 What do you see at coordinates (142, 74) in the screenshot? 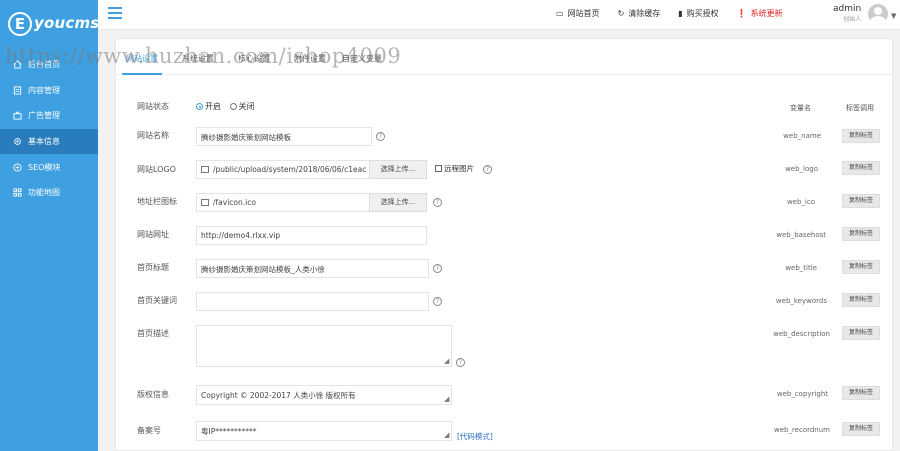
I see `active-tab-indicator` at bounding box center [142, 74].